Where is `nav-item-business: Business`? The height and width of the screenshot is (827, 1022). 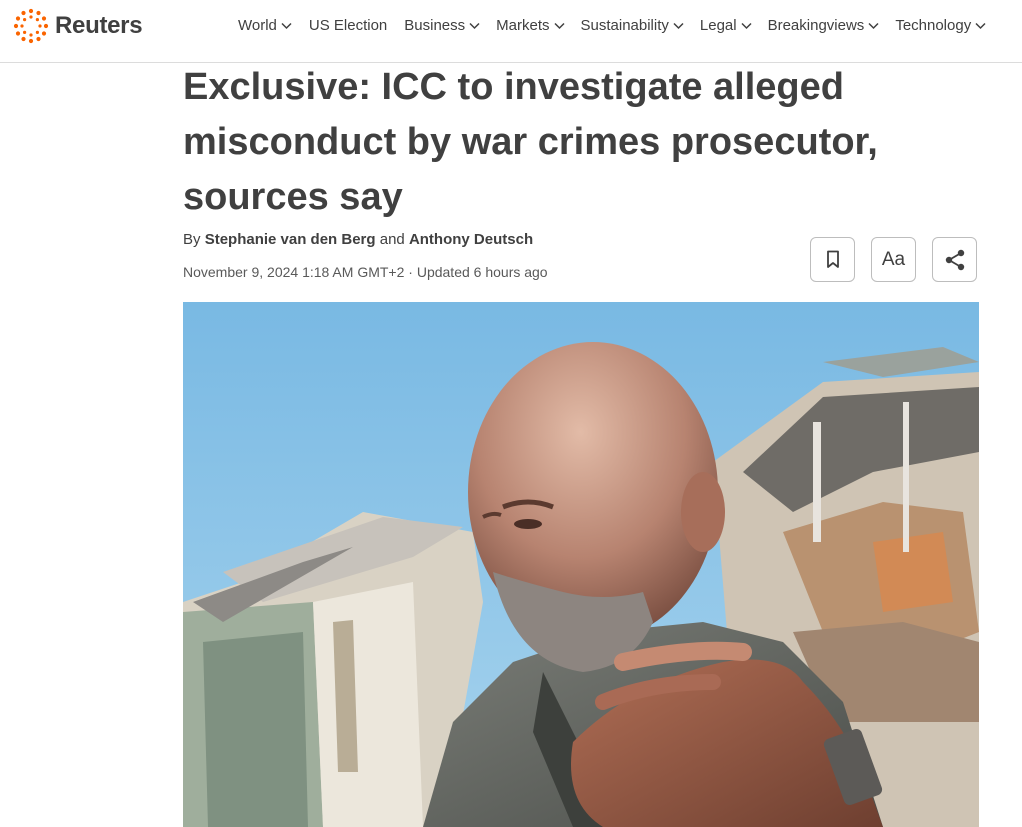
nav-item-business: Business is located at coordinates (442, 25).